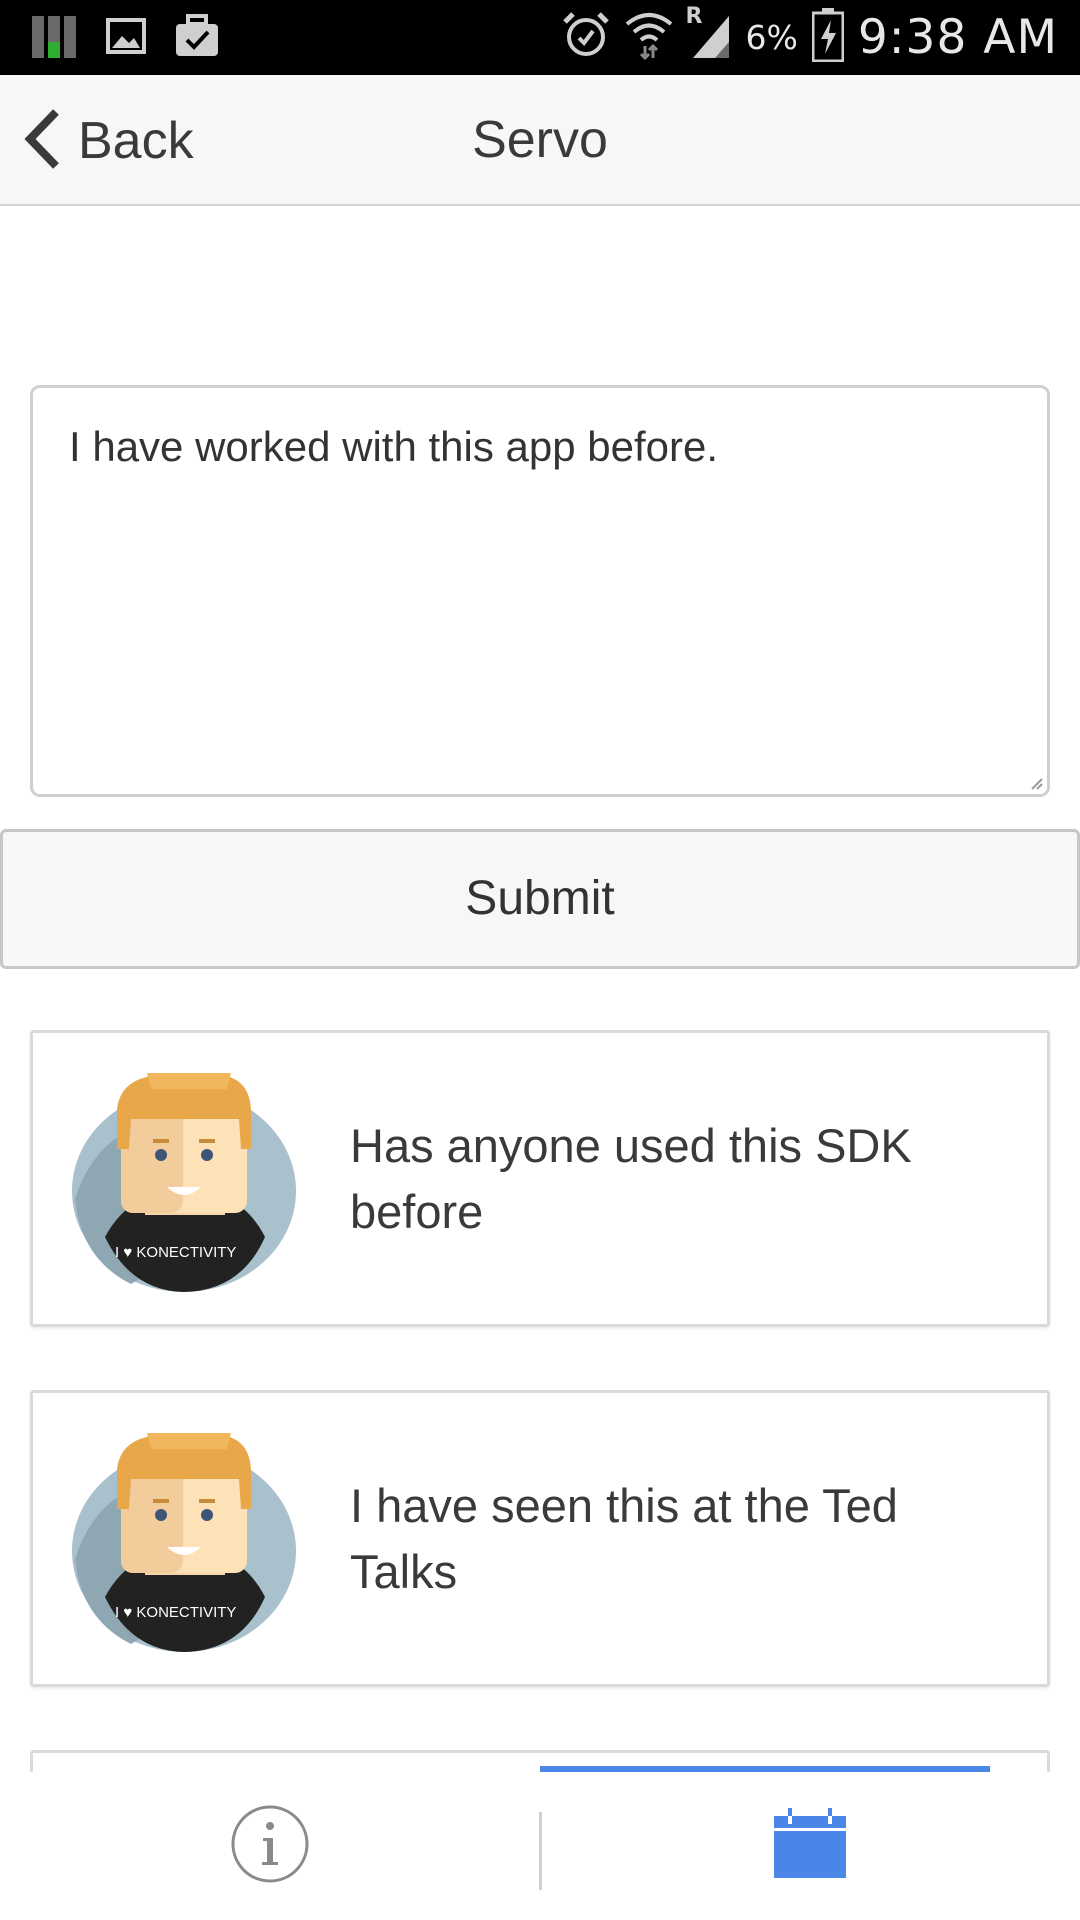 The width and height of the screenshot is (1080, 1920). I want to click on gallery-icon, so click(126, 38).